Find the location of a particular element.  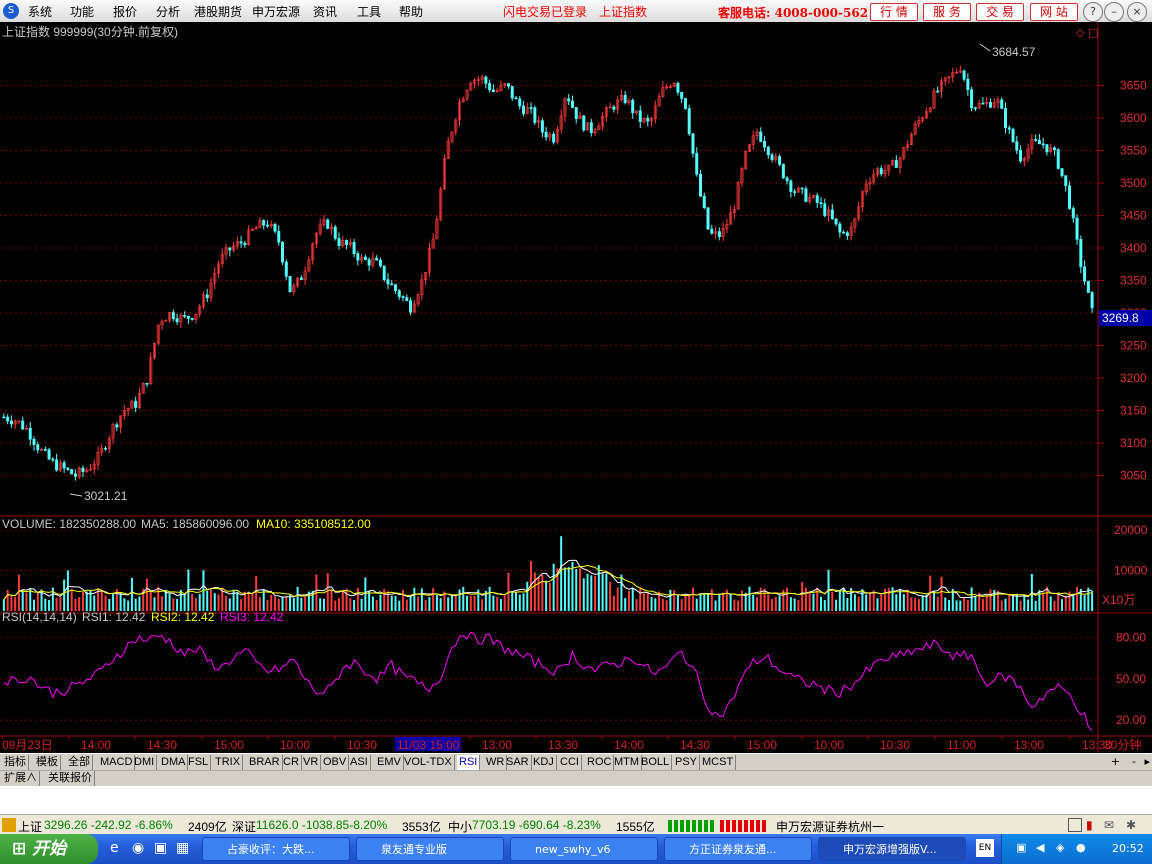

app-icon: ▦ is located at coordinates (182, 848).